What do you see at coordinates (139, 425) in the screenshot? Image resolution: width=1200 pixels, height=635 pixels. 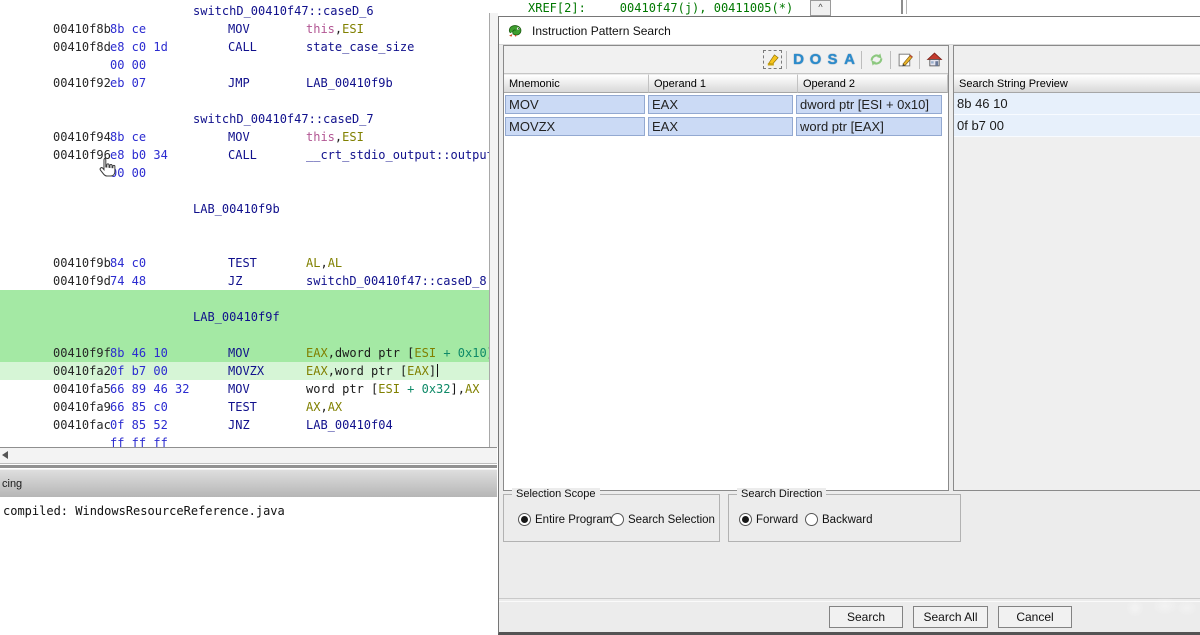 I see `listing-bytes: 0f 85 52` at bounding box center [139, 425].